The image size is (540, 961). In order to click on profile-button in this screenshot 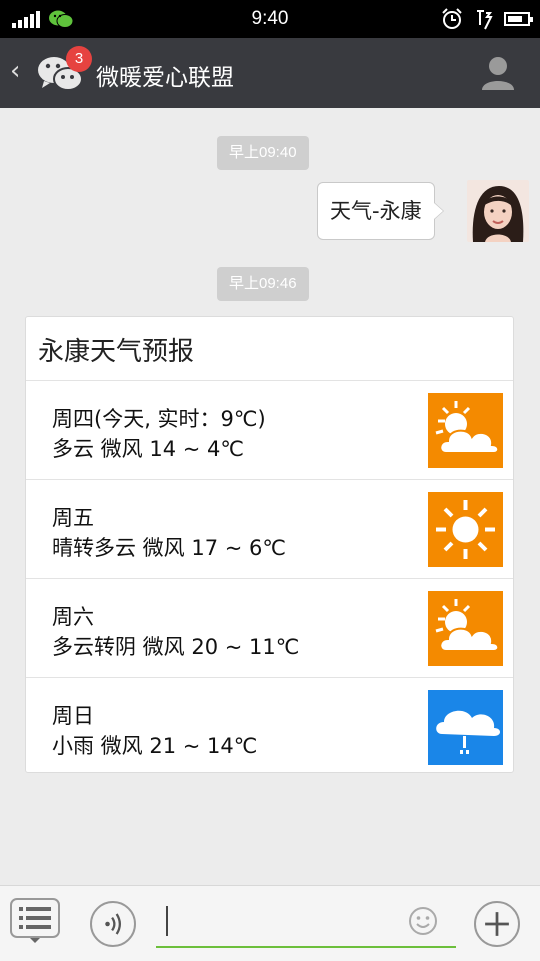, I will do `click(498, 73)`.